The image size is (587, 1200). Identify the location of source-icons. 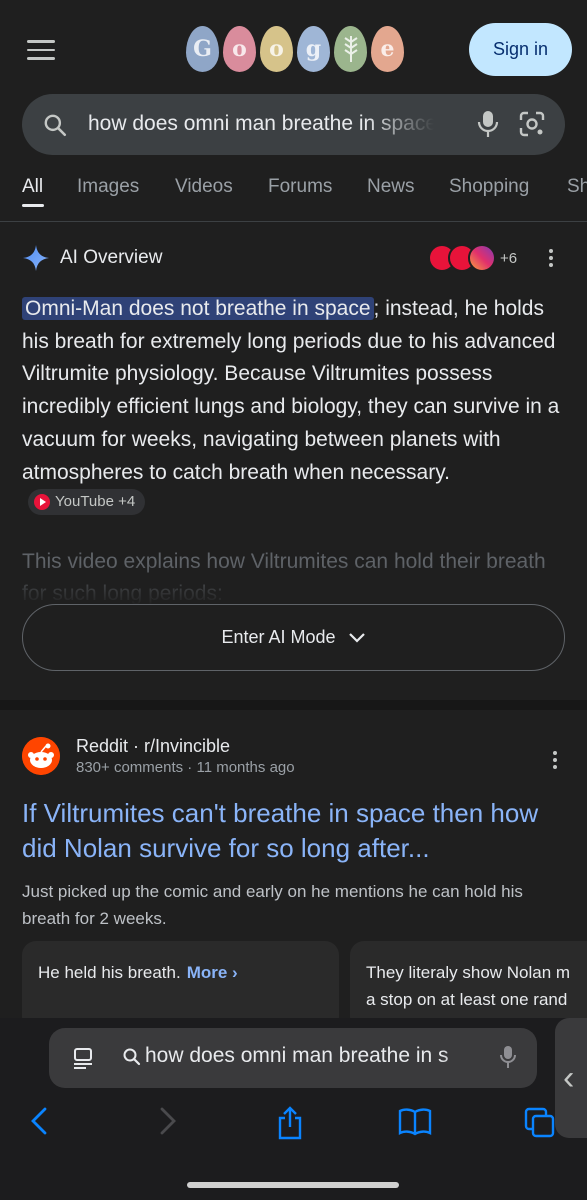
(463, 259).